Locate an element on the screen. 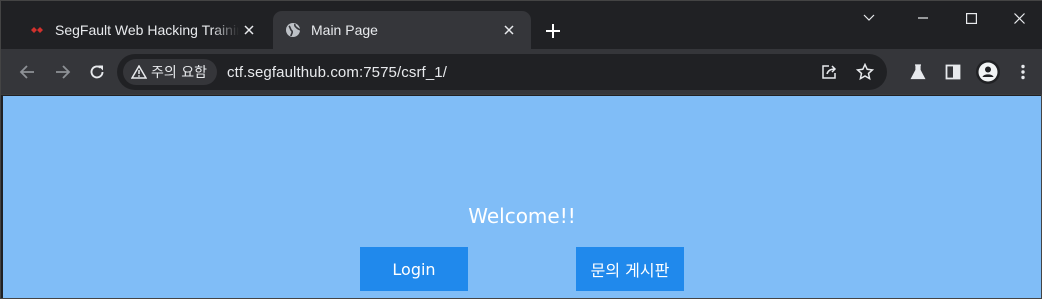  side-panel-icon is located at coordinates (953, 72).